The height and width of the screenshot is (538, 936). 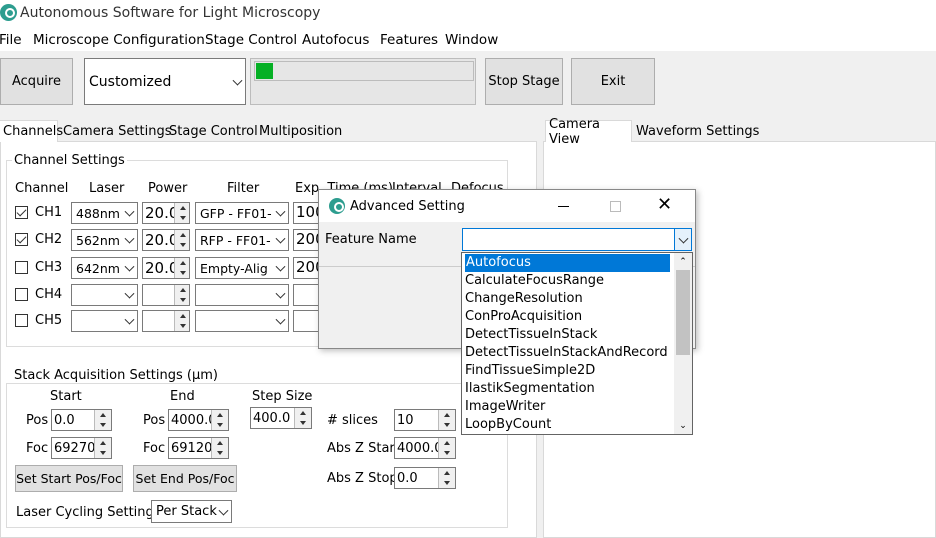 I want to click on menu-microscope-configuration: Microscope Configuration, so click(x=119, y=40).